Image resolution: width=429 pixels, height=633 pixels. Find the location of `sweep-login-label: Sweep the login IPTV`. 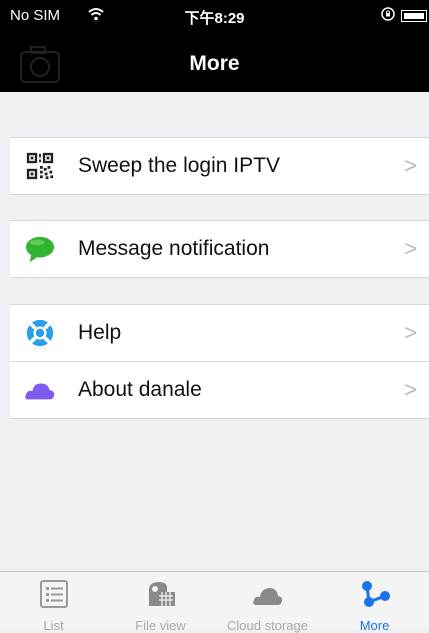

sweep-login-label: Sweep the login IPTV is located at coordinates (179, 165).